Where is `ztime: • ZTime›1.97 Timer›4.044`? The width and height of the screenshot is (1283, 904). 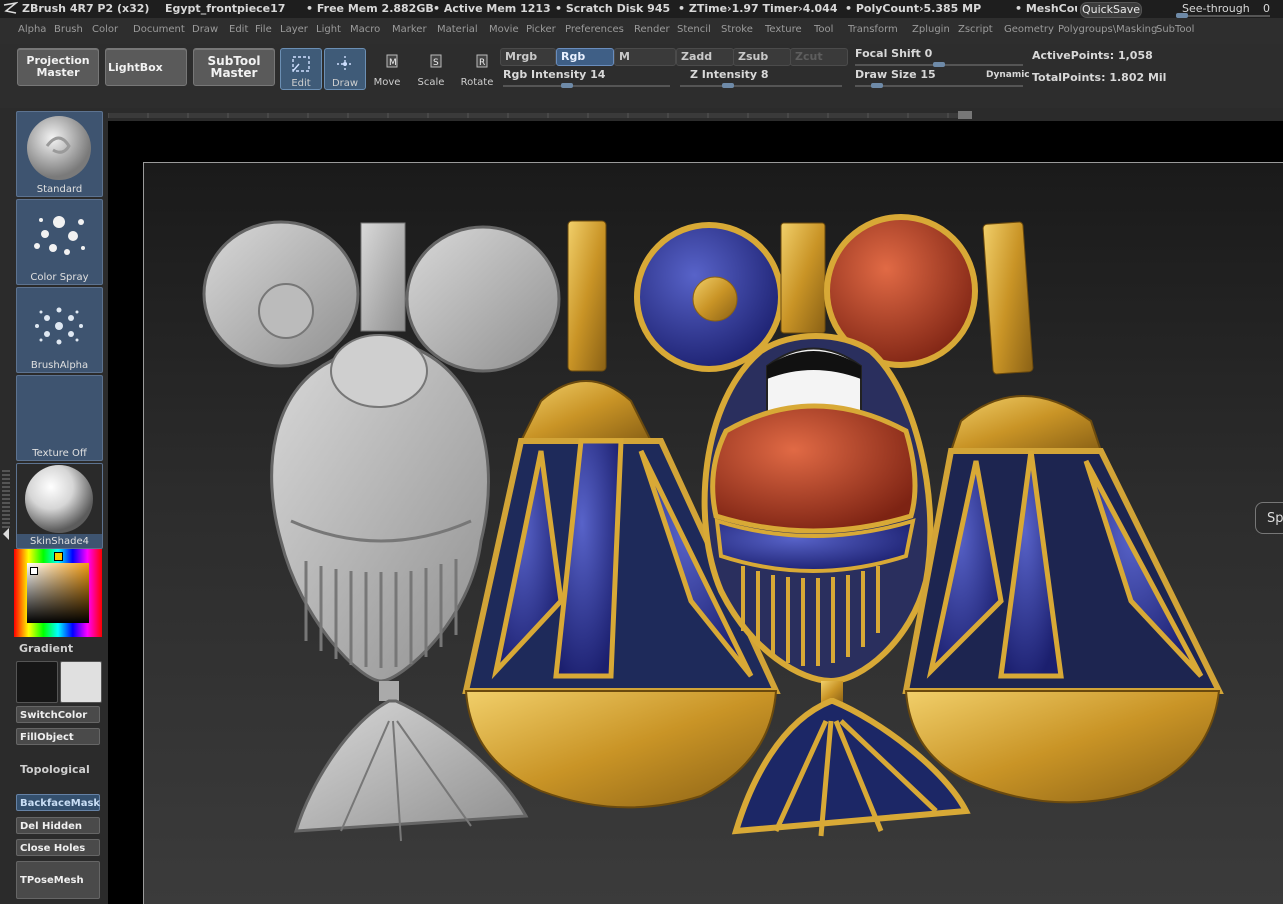
ztime: • ZTime›1.97 Timer›4.044 is located at coordinates (758, 8).